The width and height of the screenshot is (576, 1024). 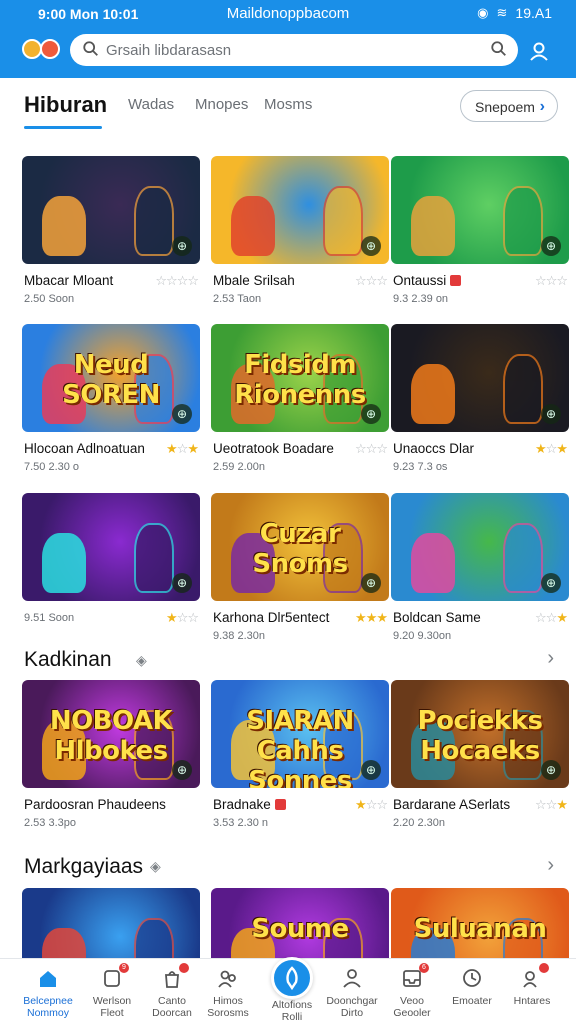 I want to click on bottom-nav-item: Doonchgar Dirto, so click(x=352, y=992).